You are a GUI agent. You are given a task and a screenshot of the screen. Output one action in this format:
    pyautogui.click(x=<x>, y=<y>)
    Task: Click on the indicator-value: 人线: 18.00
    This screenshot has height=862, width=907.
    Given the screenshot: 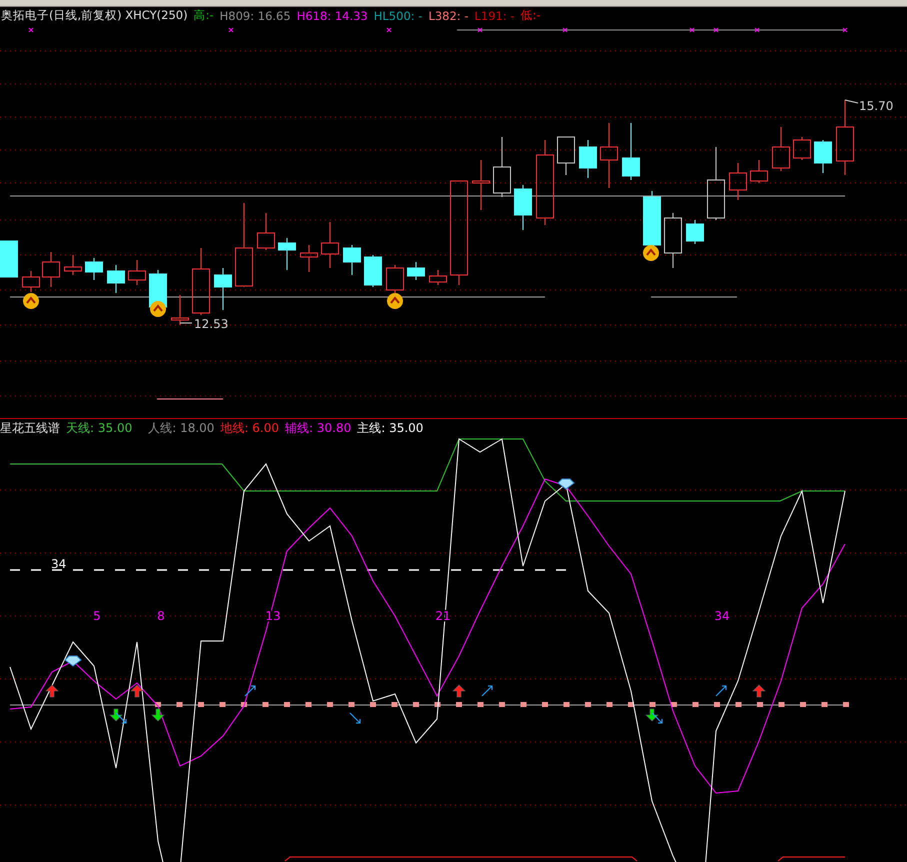 What is the action you would take?
    pyautogui.click(x=181, y=428)
    